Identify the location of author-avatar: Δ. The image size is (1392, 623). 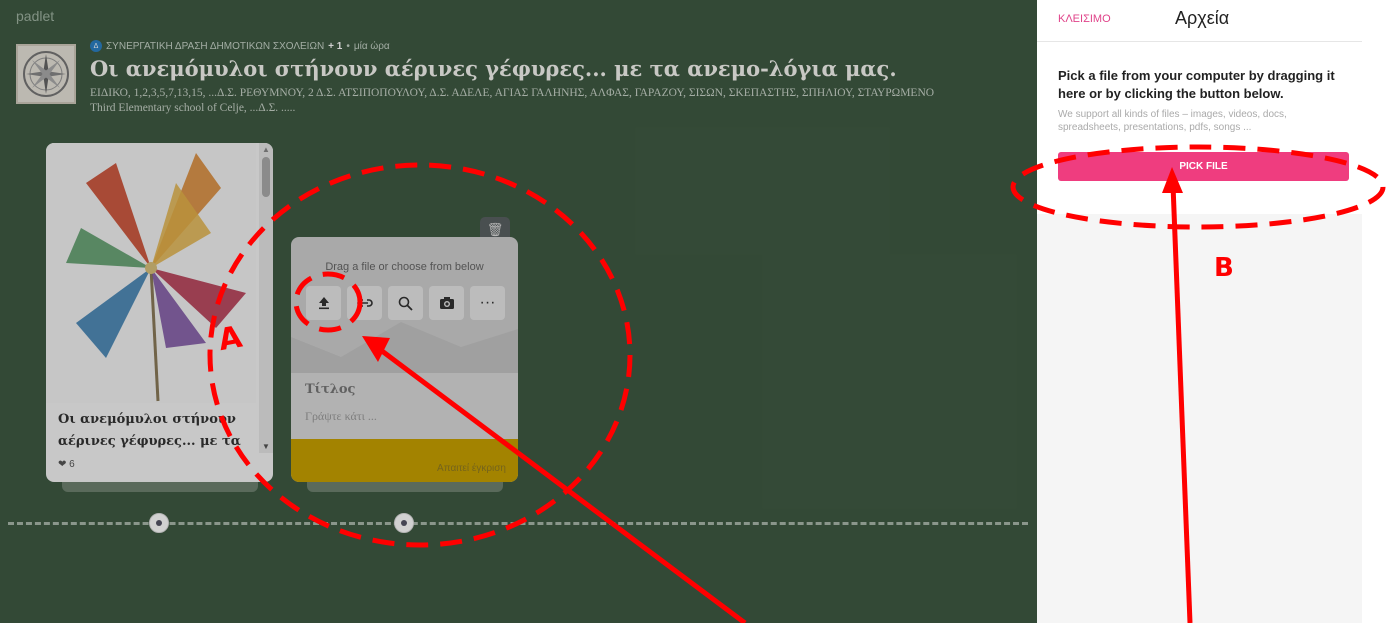
(96, 46).